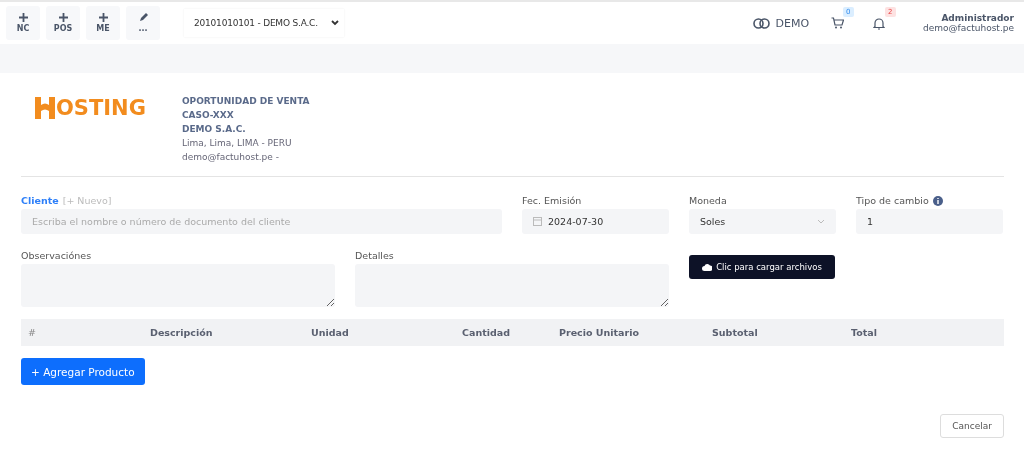 The image size is (1024, 455). What do you see at coordinates (237, 143) in the screenshot?
I see `company-info-line: Lima, Lima, LIMA - PERU` at bounding box center [237, 143].